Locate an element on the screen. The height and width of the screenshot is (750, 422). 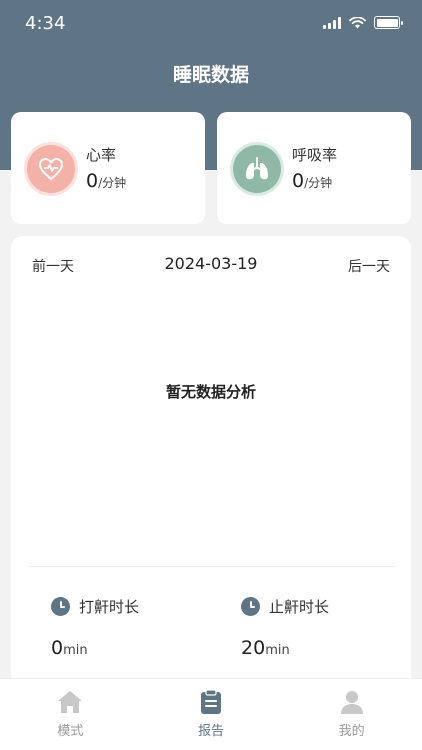
no-data-message: 暂无数据分析 is located at coordinates (210, 392).